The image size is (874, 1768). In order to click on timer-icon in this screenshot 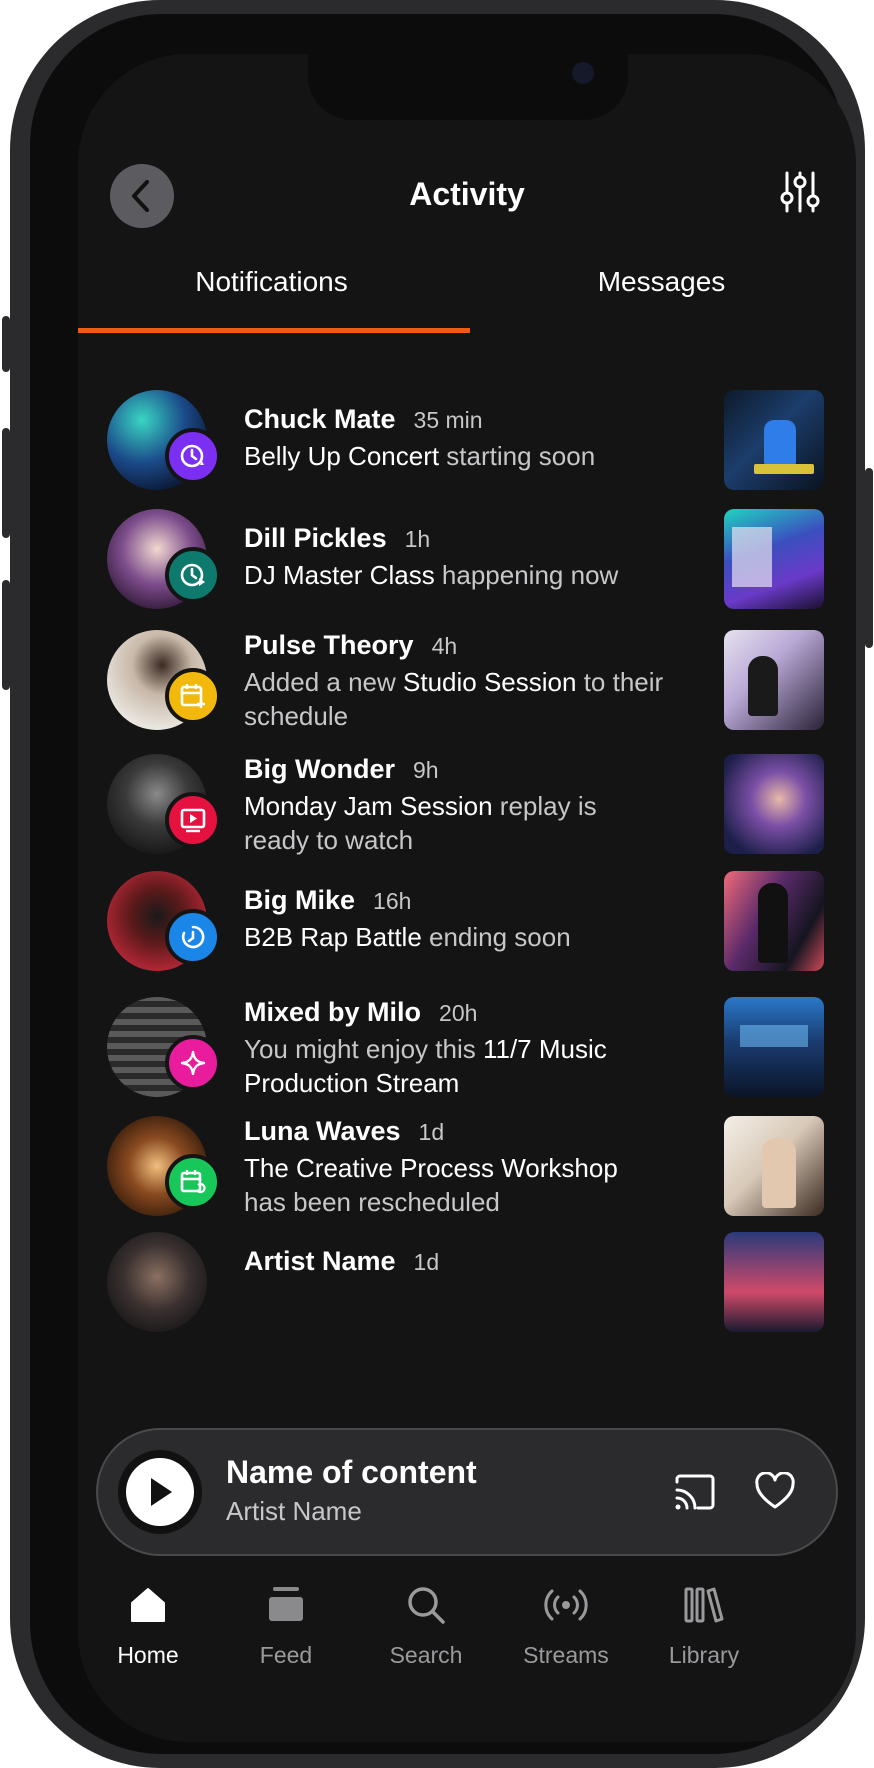, I will do `click(193, 937)`.